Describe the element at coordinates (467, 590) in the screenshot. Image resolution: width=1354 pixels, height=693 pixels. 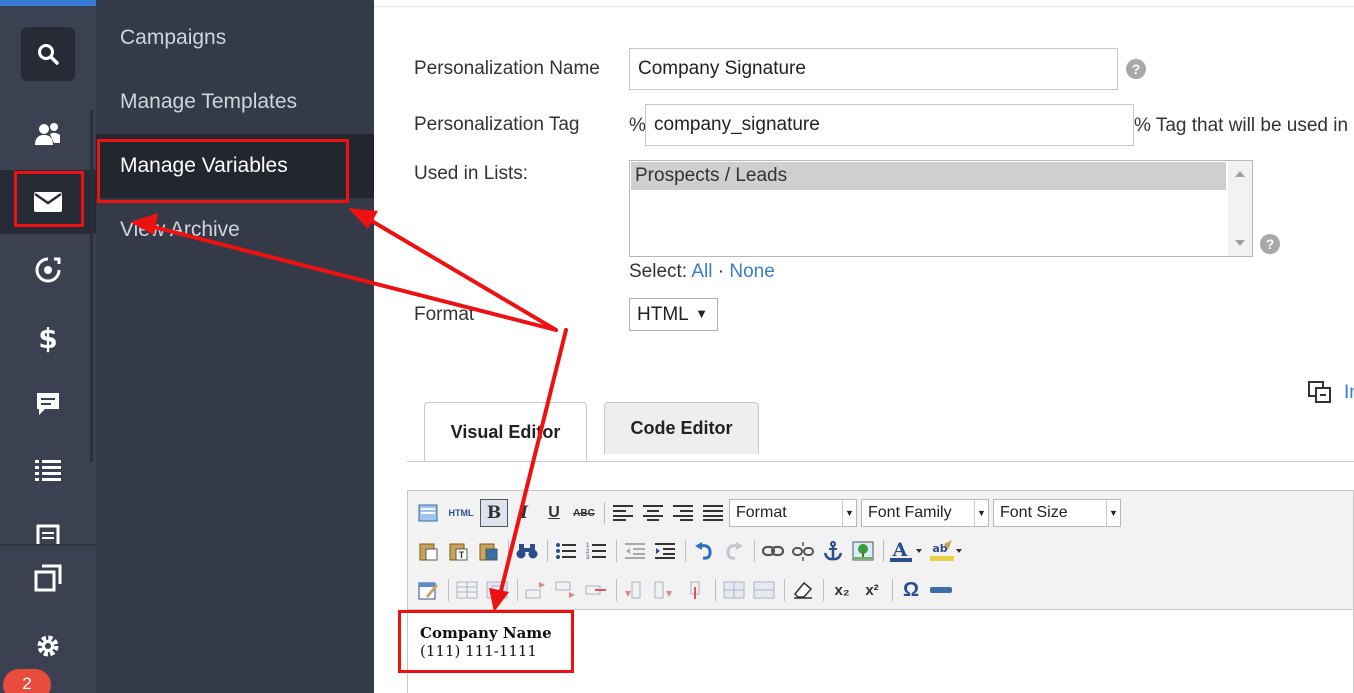
I see `table-button` at that location.